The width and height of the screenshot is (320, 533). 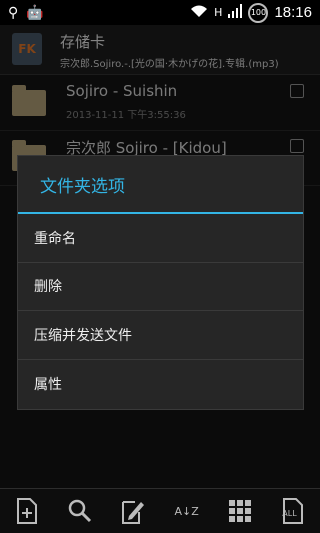 I want to click on sort-glyph: A↓Z, so click(x=186, y=511).